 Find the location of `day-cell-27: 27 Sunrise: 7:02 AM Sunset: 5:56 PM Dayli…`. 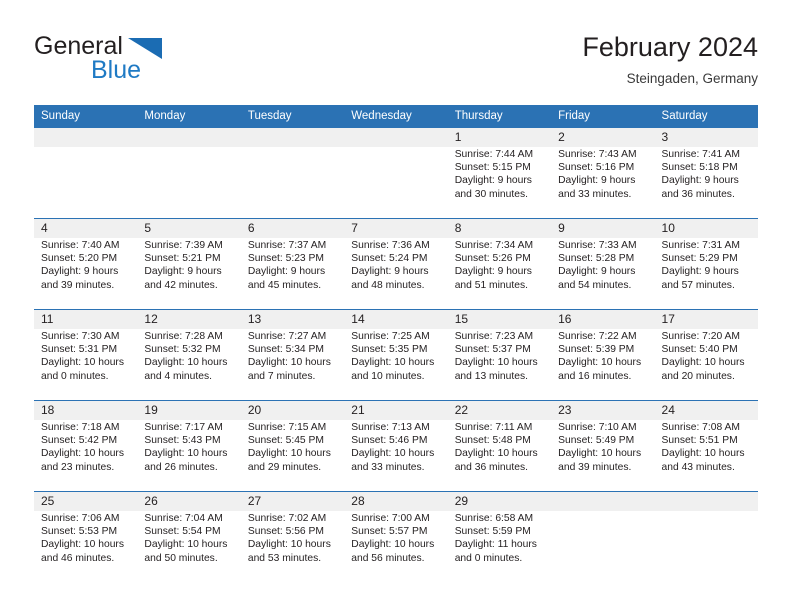

day-cell-27: 27 Sunrise: 7:02 AM Sunset: 5:56 PM Dayli… is located at coordinates (292, 537).